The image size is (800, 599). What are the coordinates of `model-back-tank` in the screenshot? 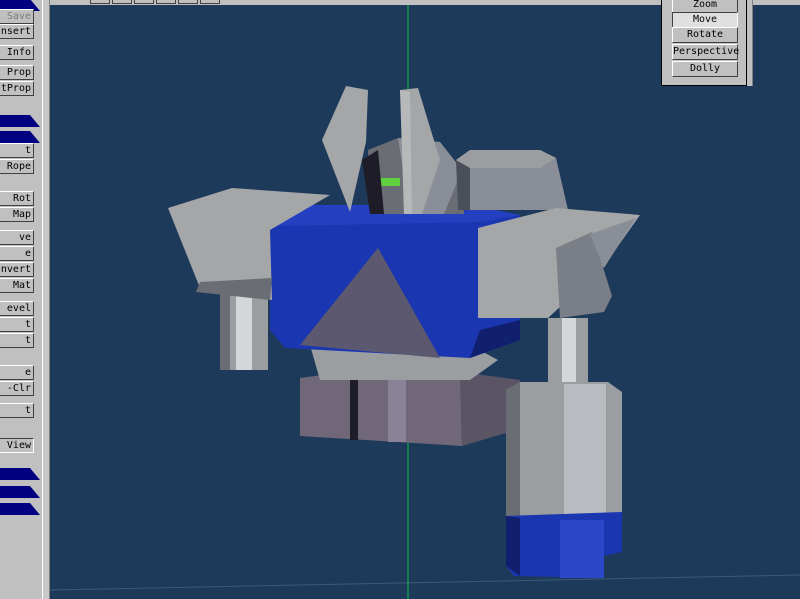 It's located at (512, 180).